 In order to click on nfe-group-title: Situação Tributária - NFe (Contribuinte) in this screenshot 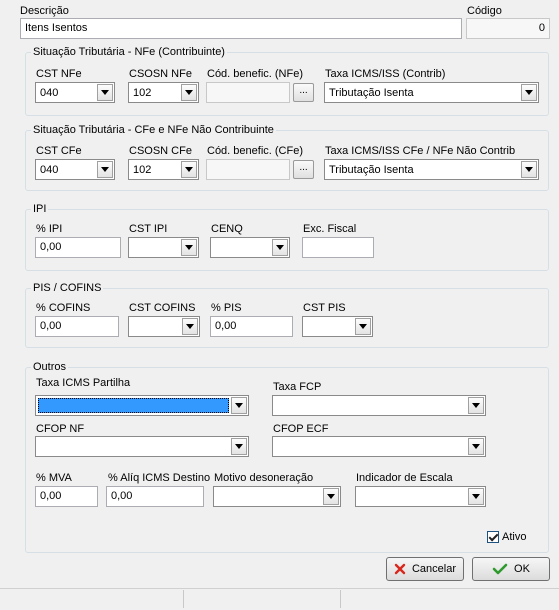, I will do `click(129, 52)`.